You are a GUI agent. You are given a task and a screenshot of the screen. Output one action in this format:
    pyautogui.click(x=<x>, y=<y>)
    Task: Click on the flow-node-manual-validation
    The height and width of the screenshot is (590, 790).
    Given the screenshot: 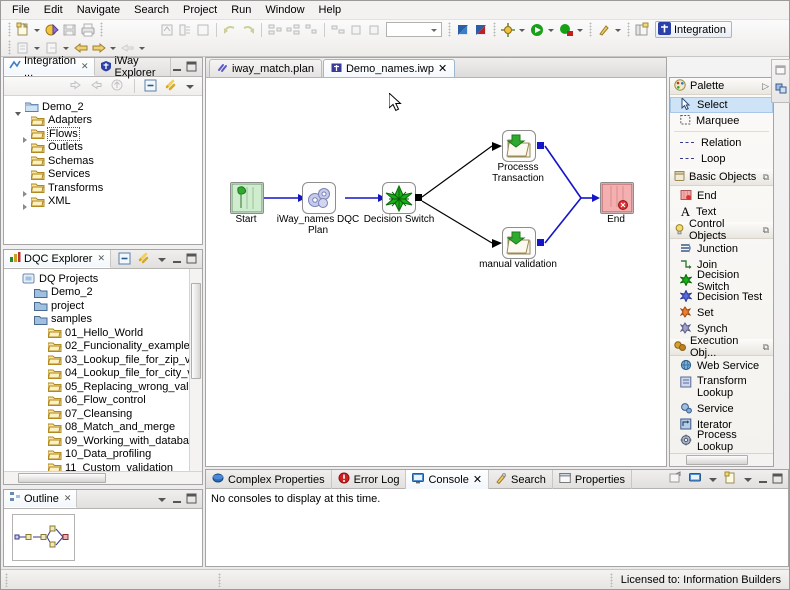 What is the action you would take?
    pyautogui.click(x=519, y=243)
    